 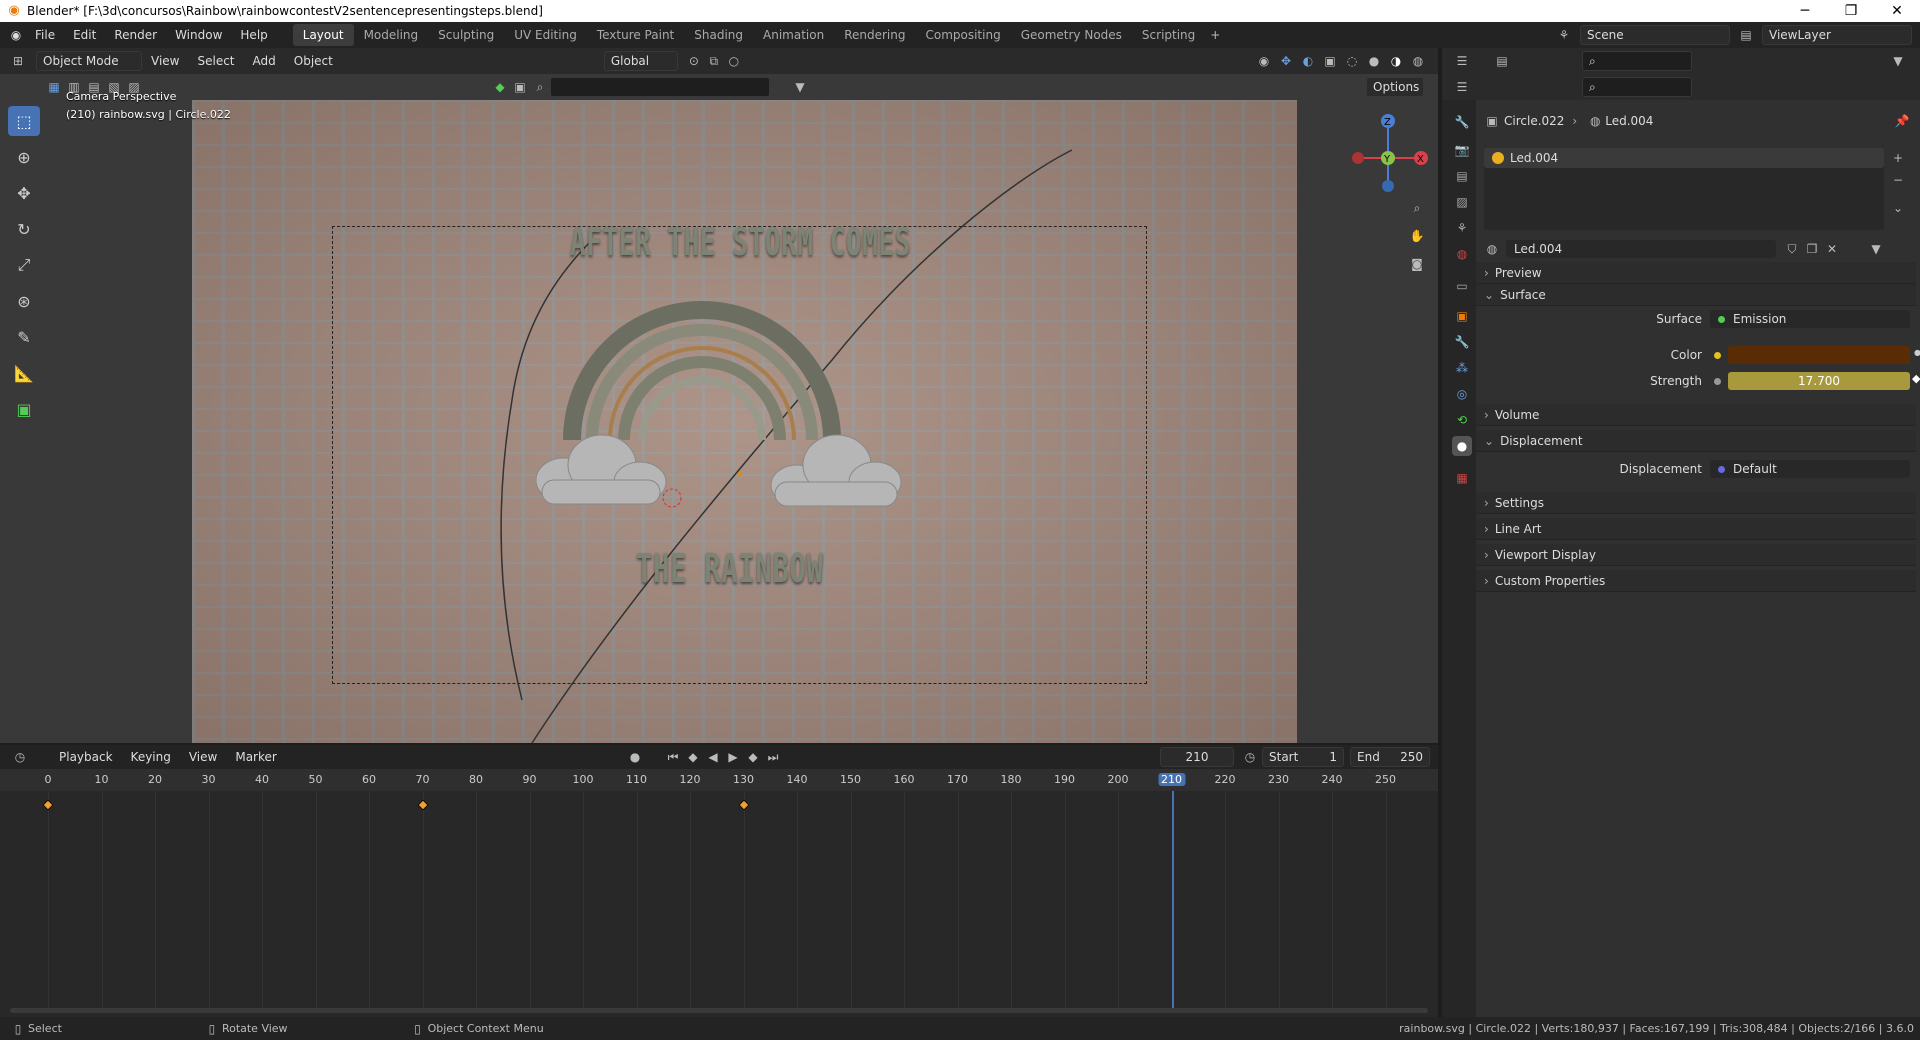 What do you see at coordinates (24, 265) in the screenshot?
I see `scale-tool-icon: ⤢` at bounding box center [24, 265].